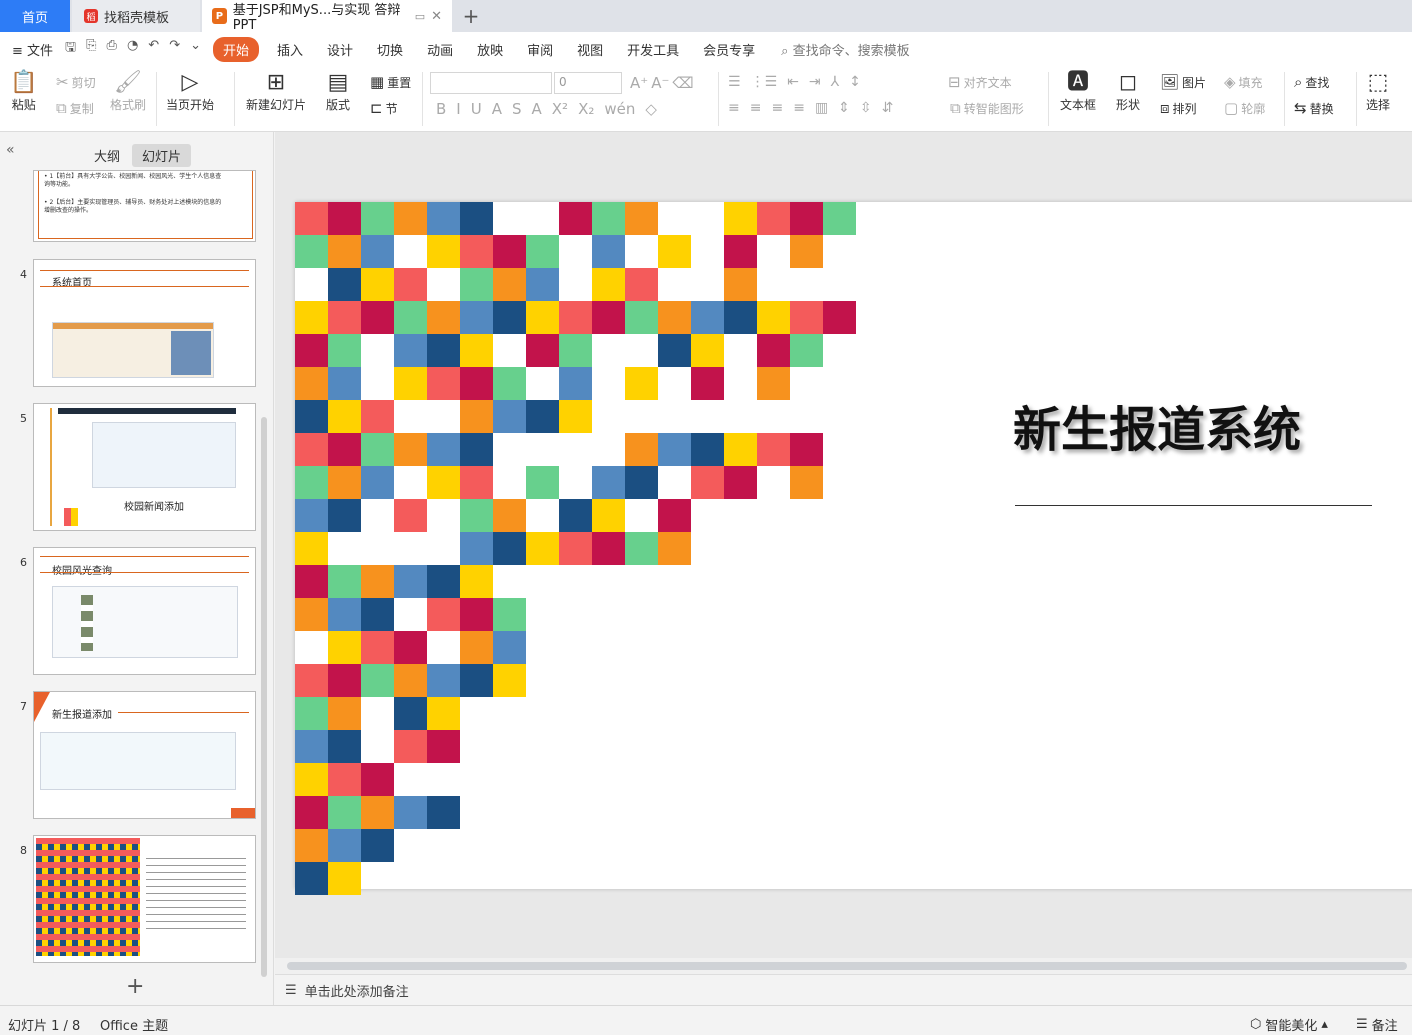  I want to click on slide-thumbnail-4: 系统首页, so click(144, 323).